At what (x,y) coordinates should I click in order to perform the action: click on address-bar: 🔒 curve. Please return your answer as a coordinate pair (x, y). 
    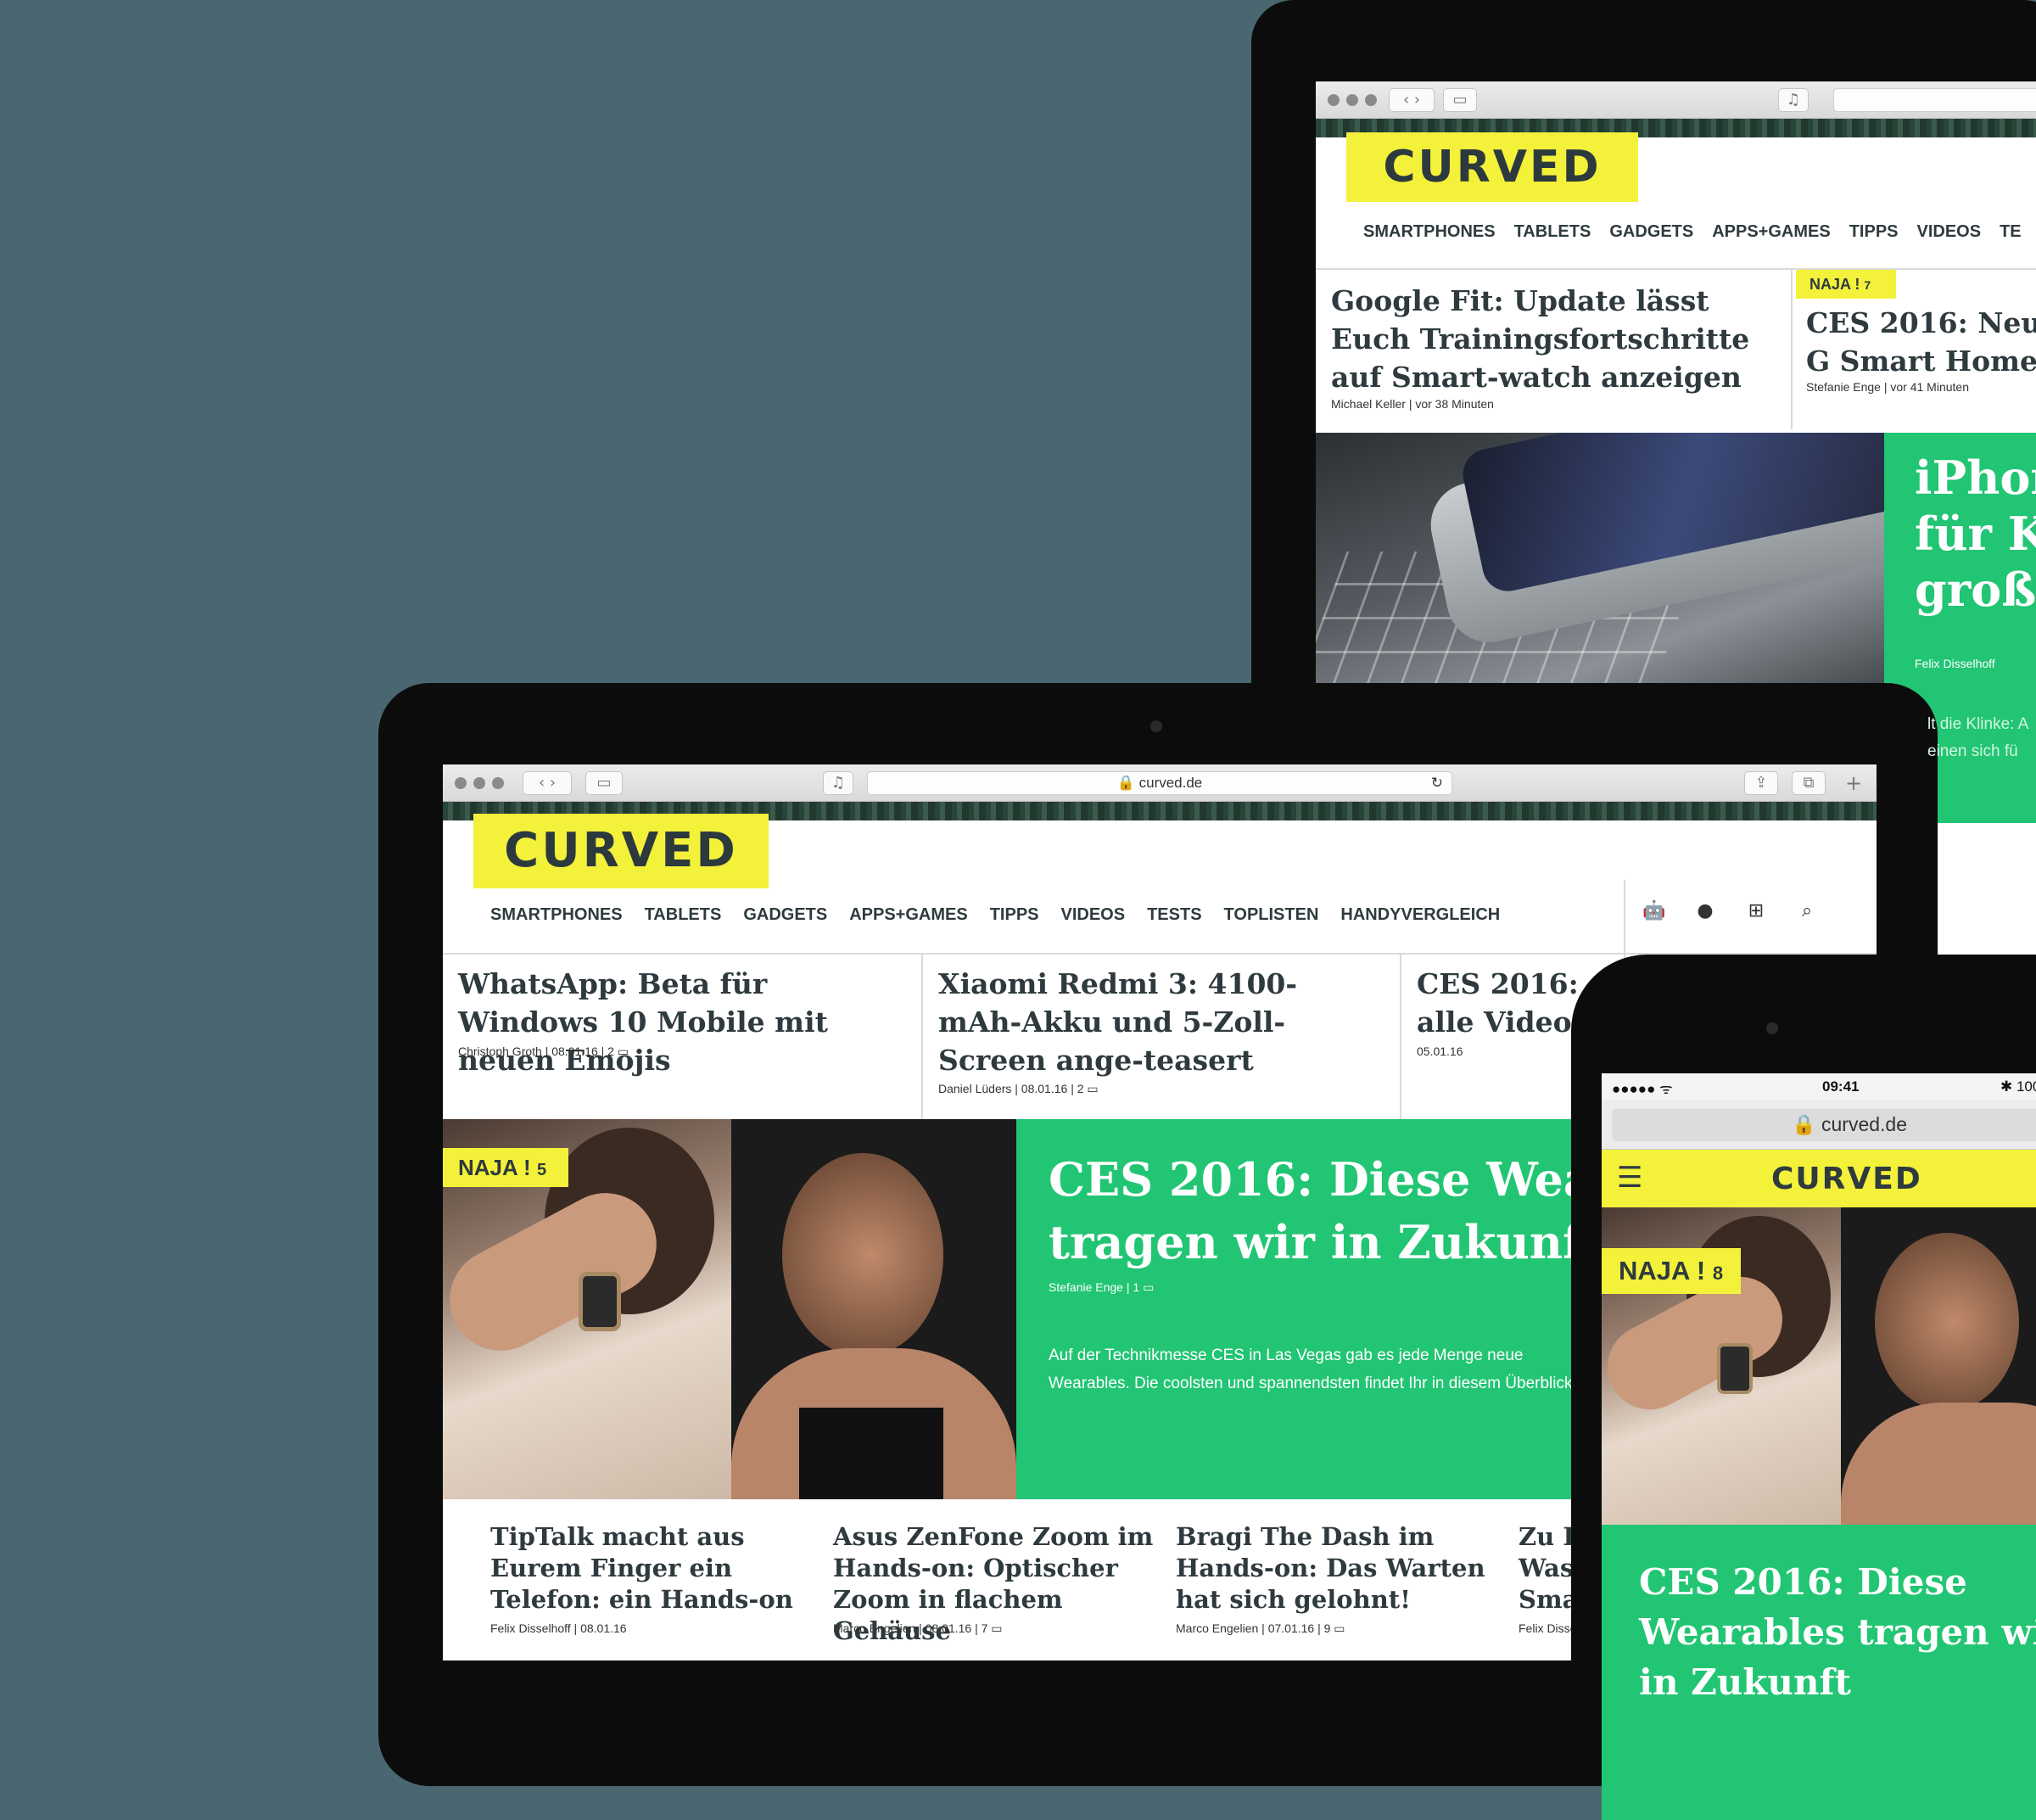
    Looking at the image, I should click on (1935, 100).